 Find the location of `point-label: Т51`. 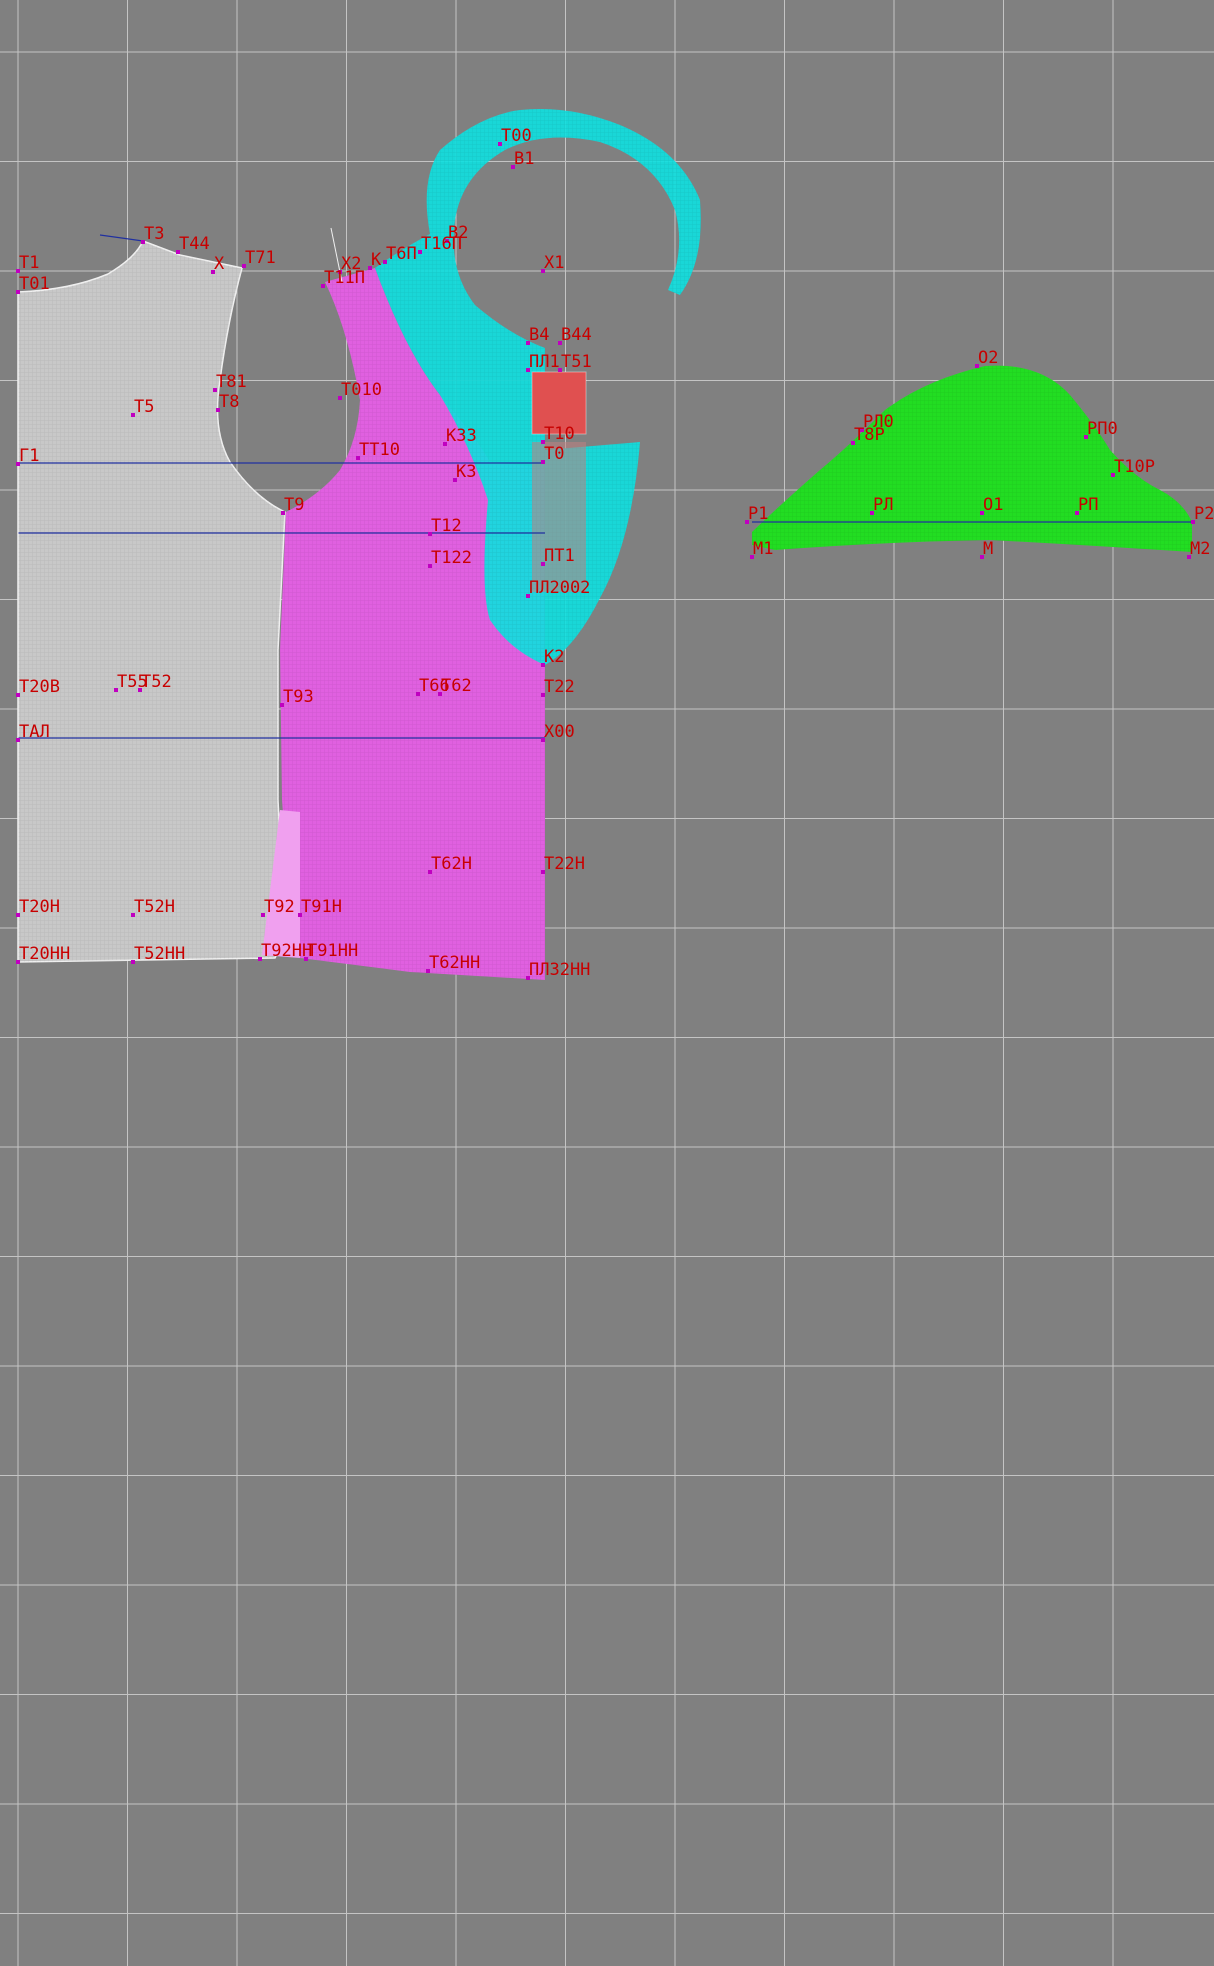

point-label: Т51 is located at coordinates (576, 362).